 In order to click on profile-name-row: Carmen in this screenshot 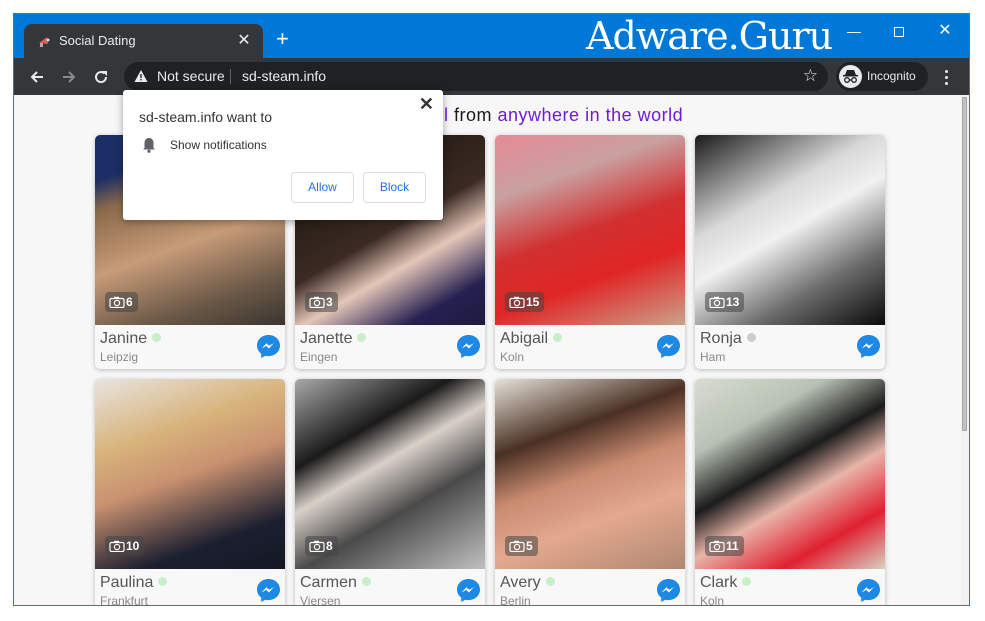, I will do `click(335, 583)`.